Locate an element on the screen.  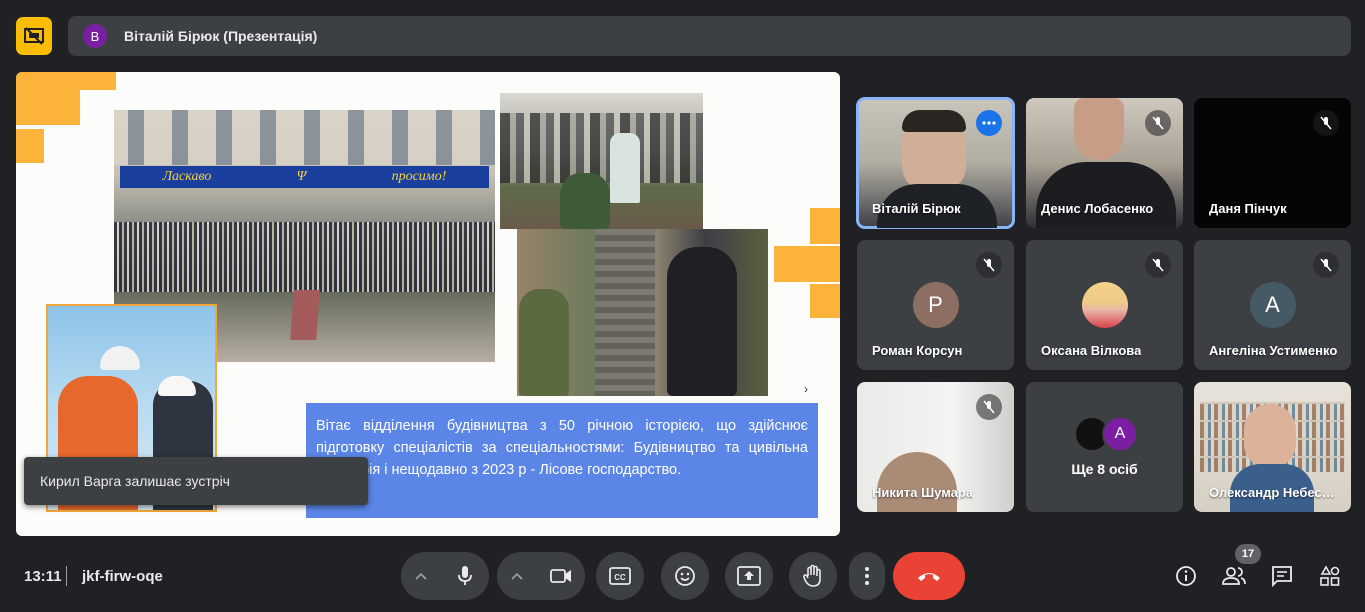
tree-planting-photo is located at coordinates (601, 161).